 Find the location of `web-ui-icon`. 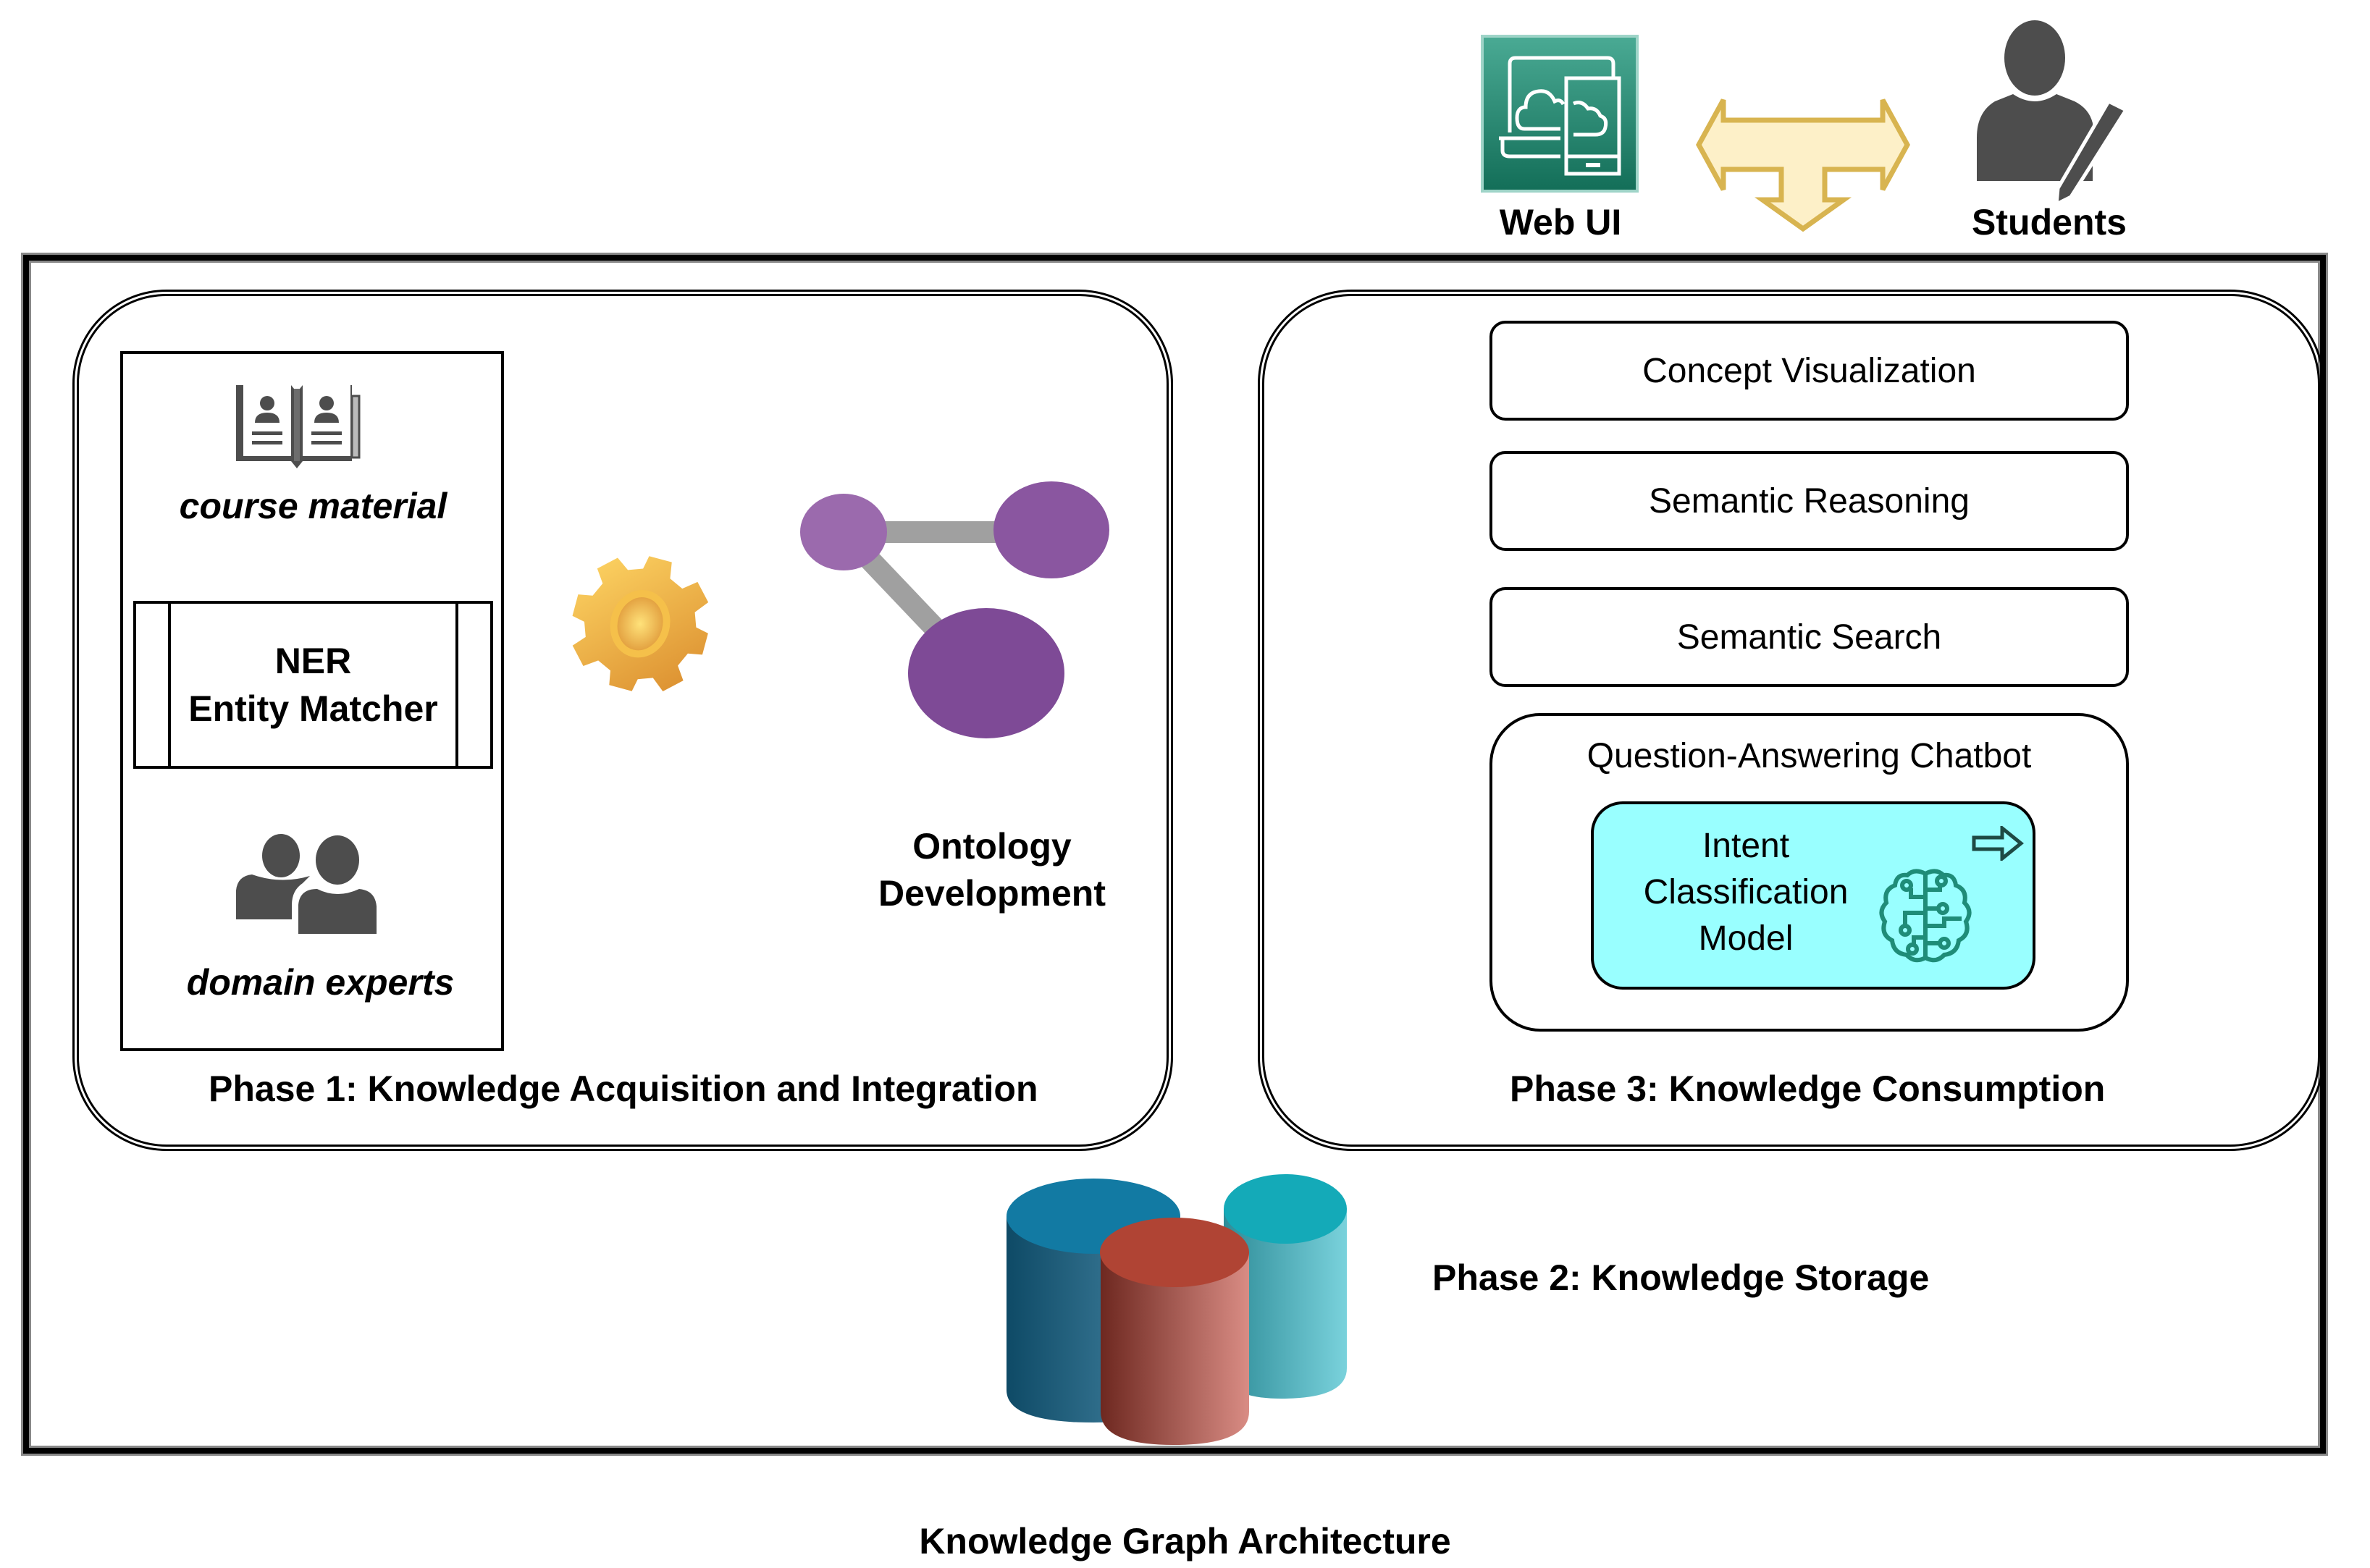

web-ui-icon is located at coordinates (1560, 114).